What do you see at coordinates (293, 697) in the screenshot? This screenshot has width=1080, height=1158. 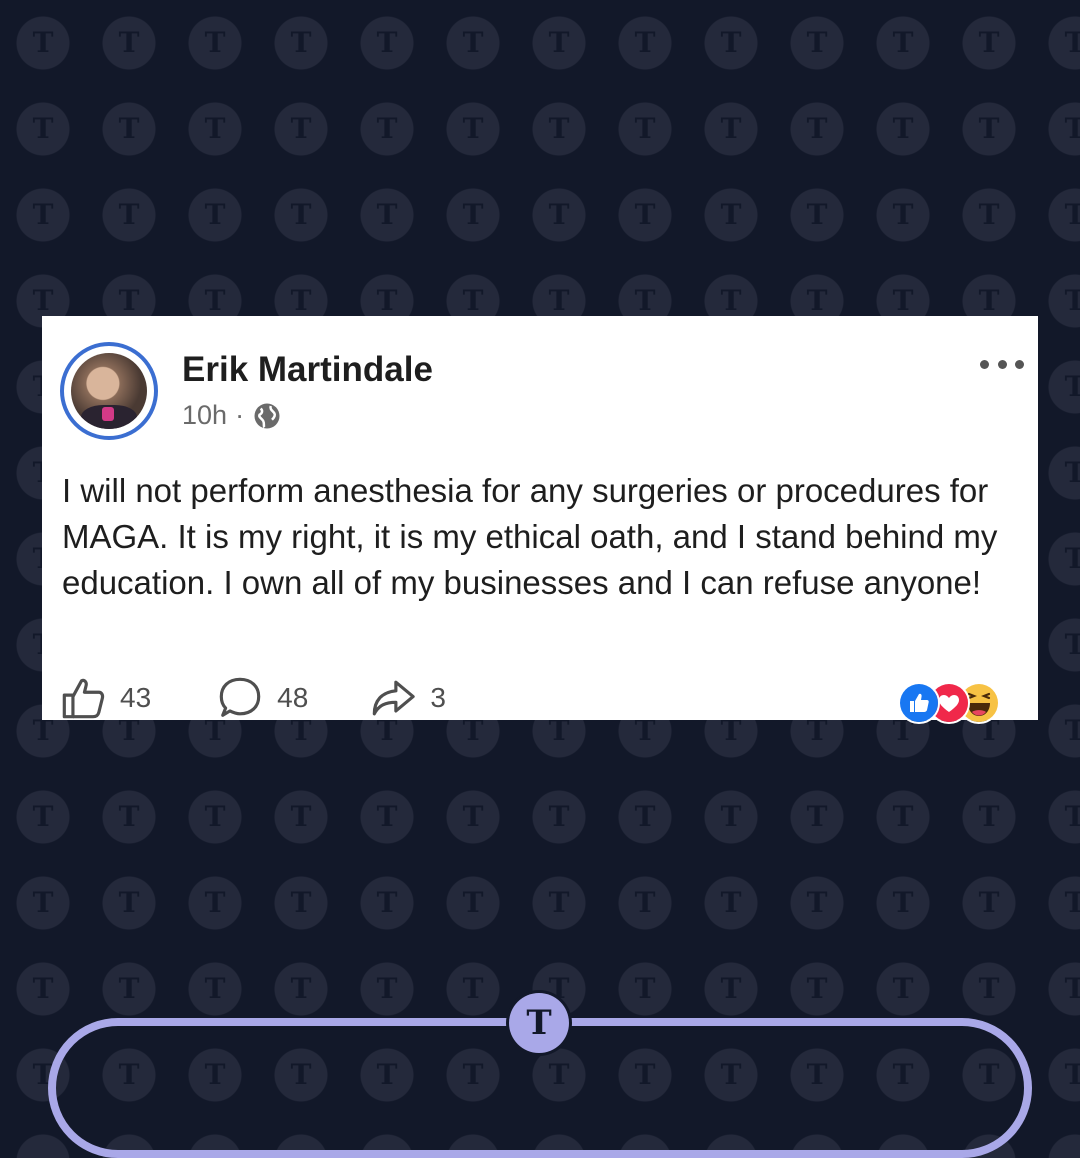 I see `comment-count: 48` at bounding box center [293, 697].